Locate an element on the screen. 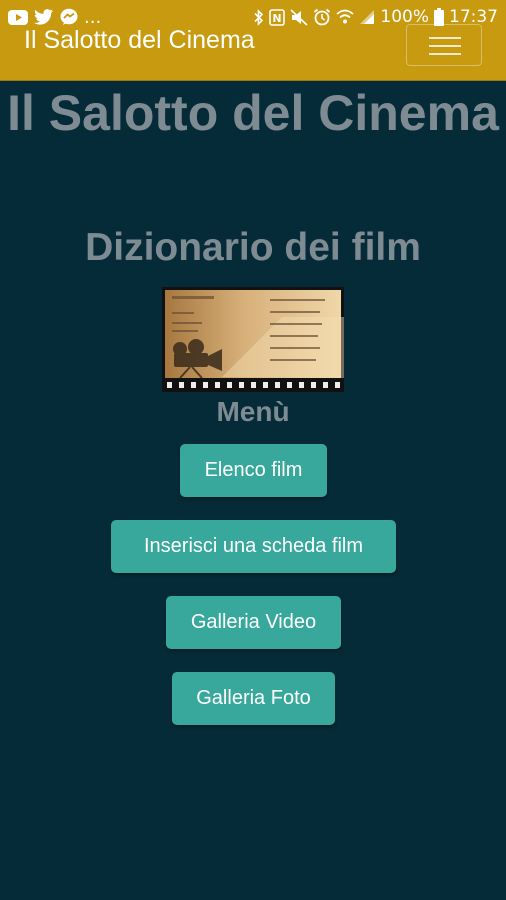  page-title: Il Salotto del Cinema is located at coordinates (253, 113).